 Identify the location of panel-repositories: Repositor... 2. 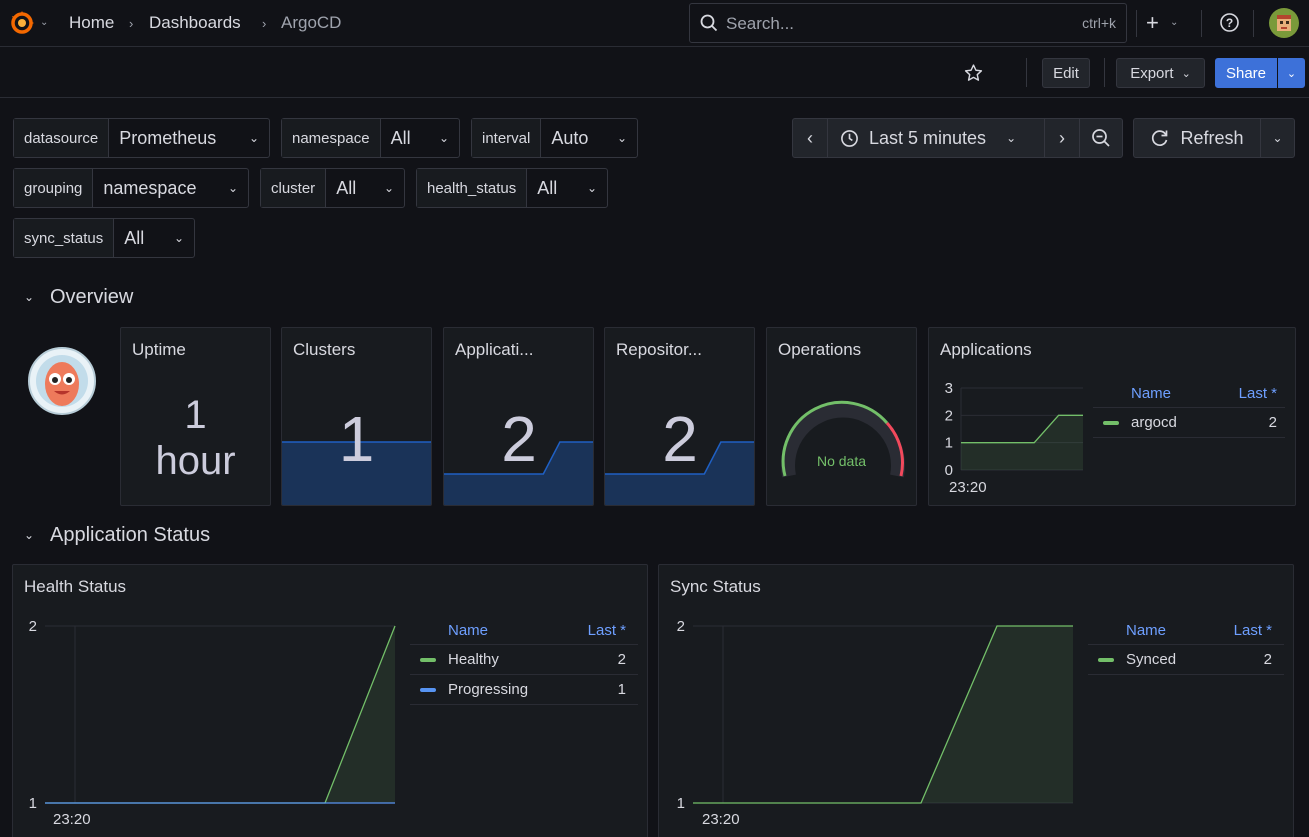
(679, 416).